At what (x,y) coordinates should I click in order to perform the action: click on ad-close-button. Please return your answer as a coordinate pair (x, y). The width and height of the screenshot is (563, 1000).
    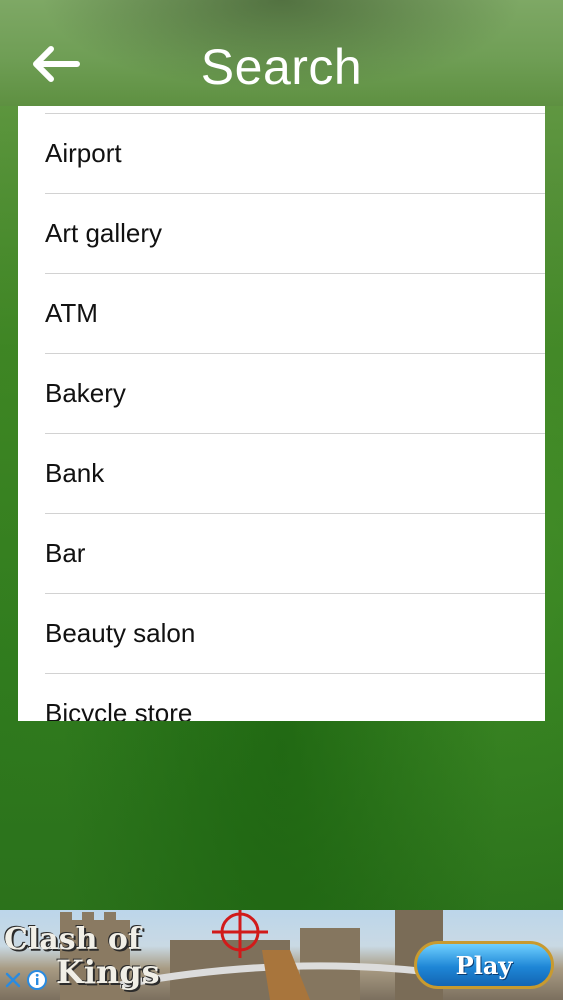
    Looking at the image, I should click on (13, 980).